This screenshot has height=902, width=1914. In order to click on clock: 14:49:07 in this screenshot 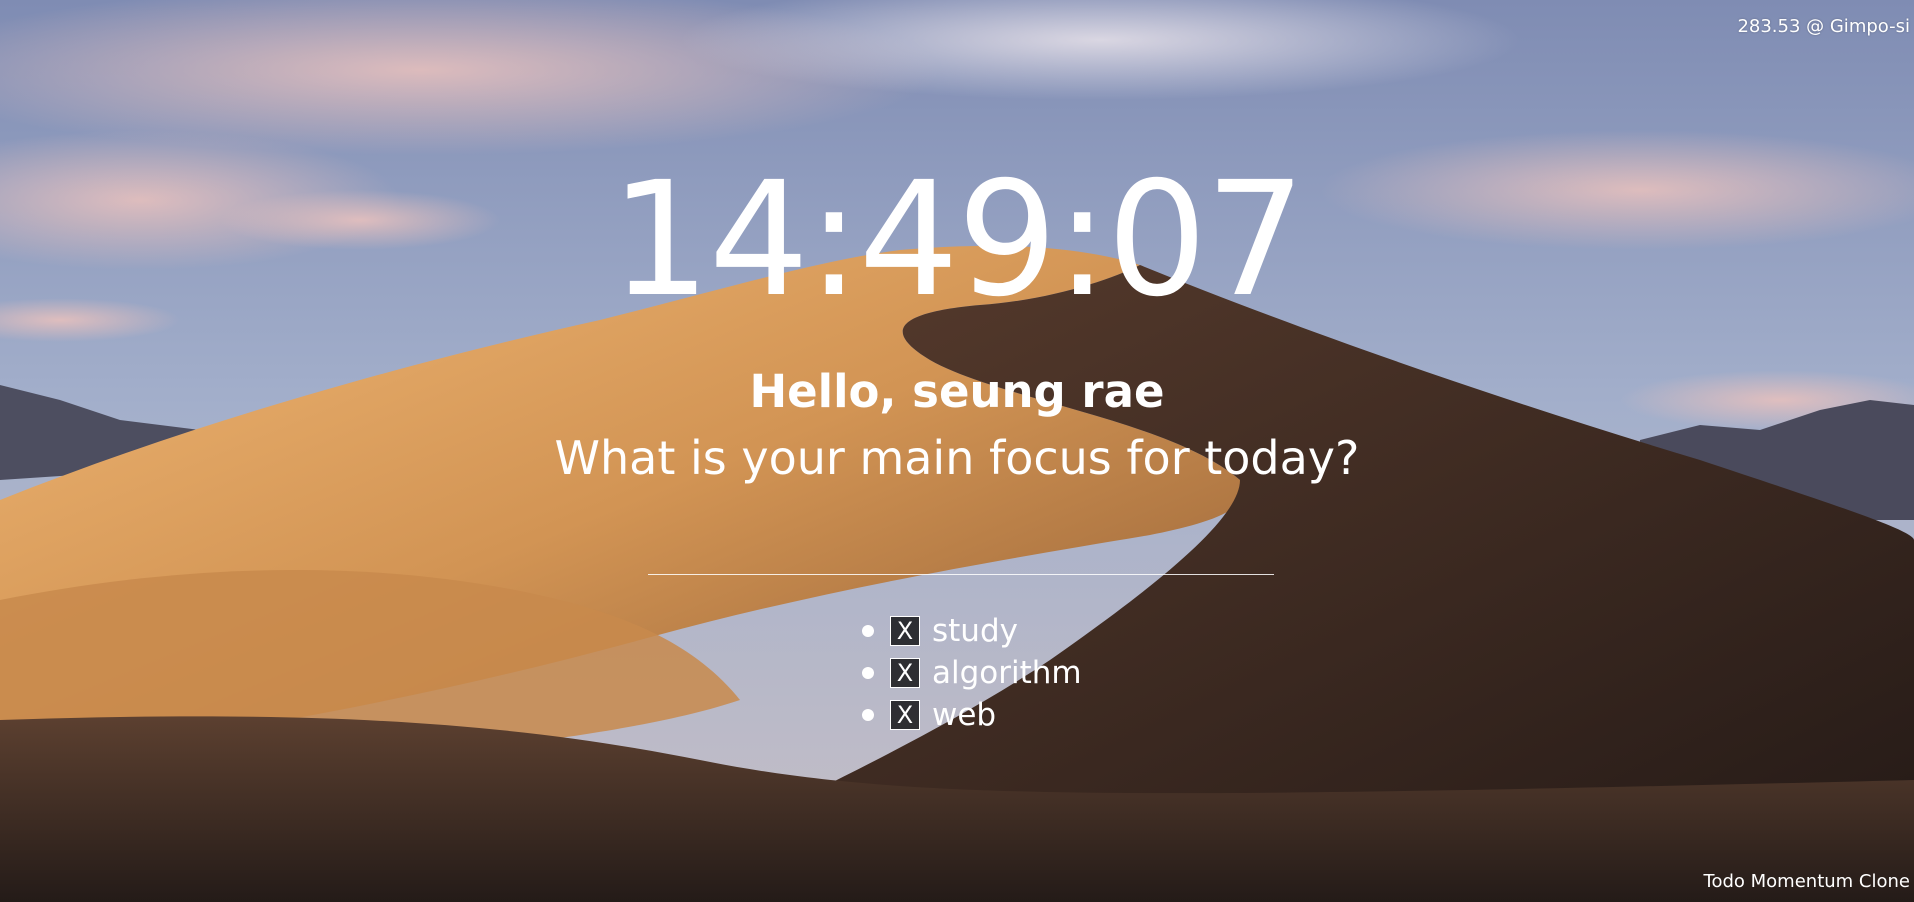, I will do `click(958, 240)`.